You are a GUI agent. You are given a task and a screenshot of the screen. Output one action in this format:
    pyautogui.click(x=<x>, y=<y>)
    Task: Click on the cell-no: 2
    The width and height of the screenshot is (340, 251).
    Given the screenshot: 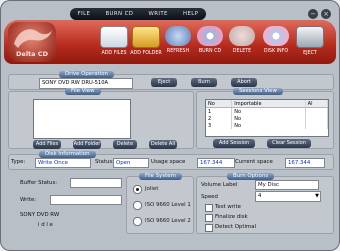 What is the action you would take?
    pyautogui.click(x=219, y=118)
    